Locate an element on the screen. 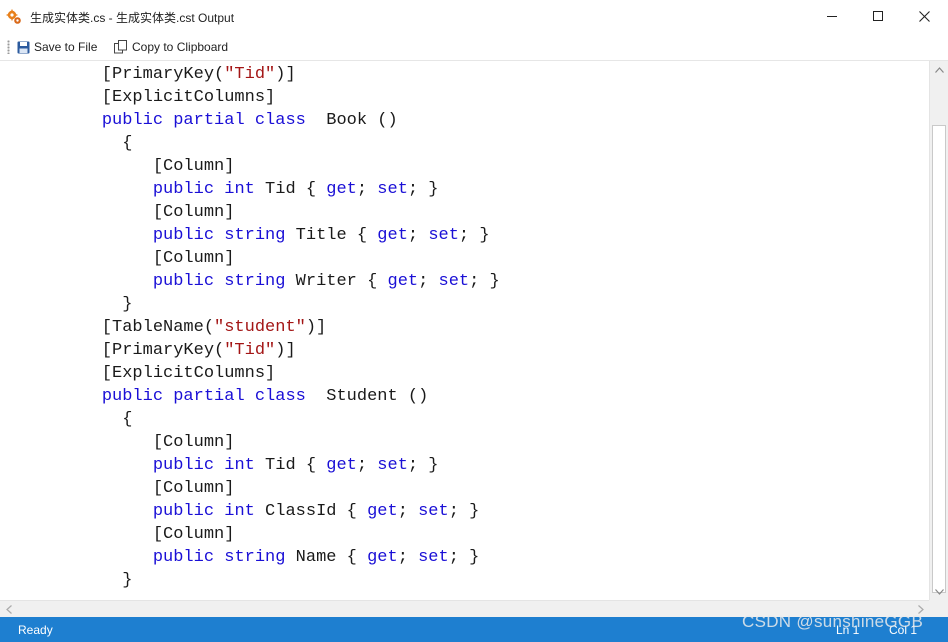 The width and height of the screenshot is (948, 642). code-text: Title { is located at coordinates (331, 235).